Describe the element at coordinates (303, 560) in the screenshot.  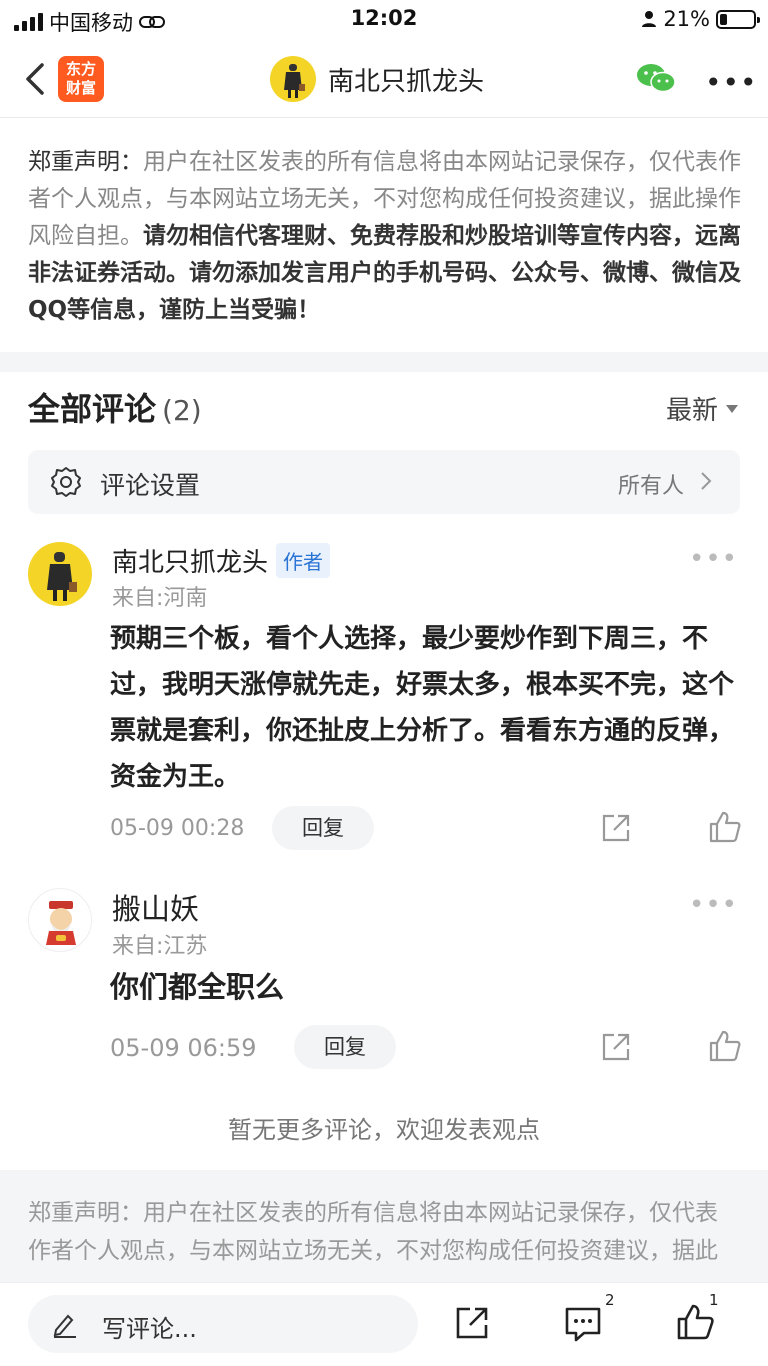
I see `author-tag: 作者` at that location.